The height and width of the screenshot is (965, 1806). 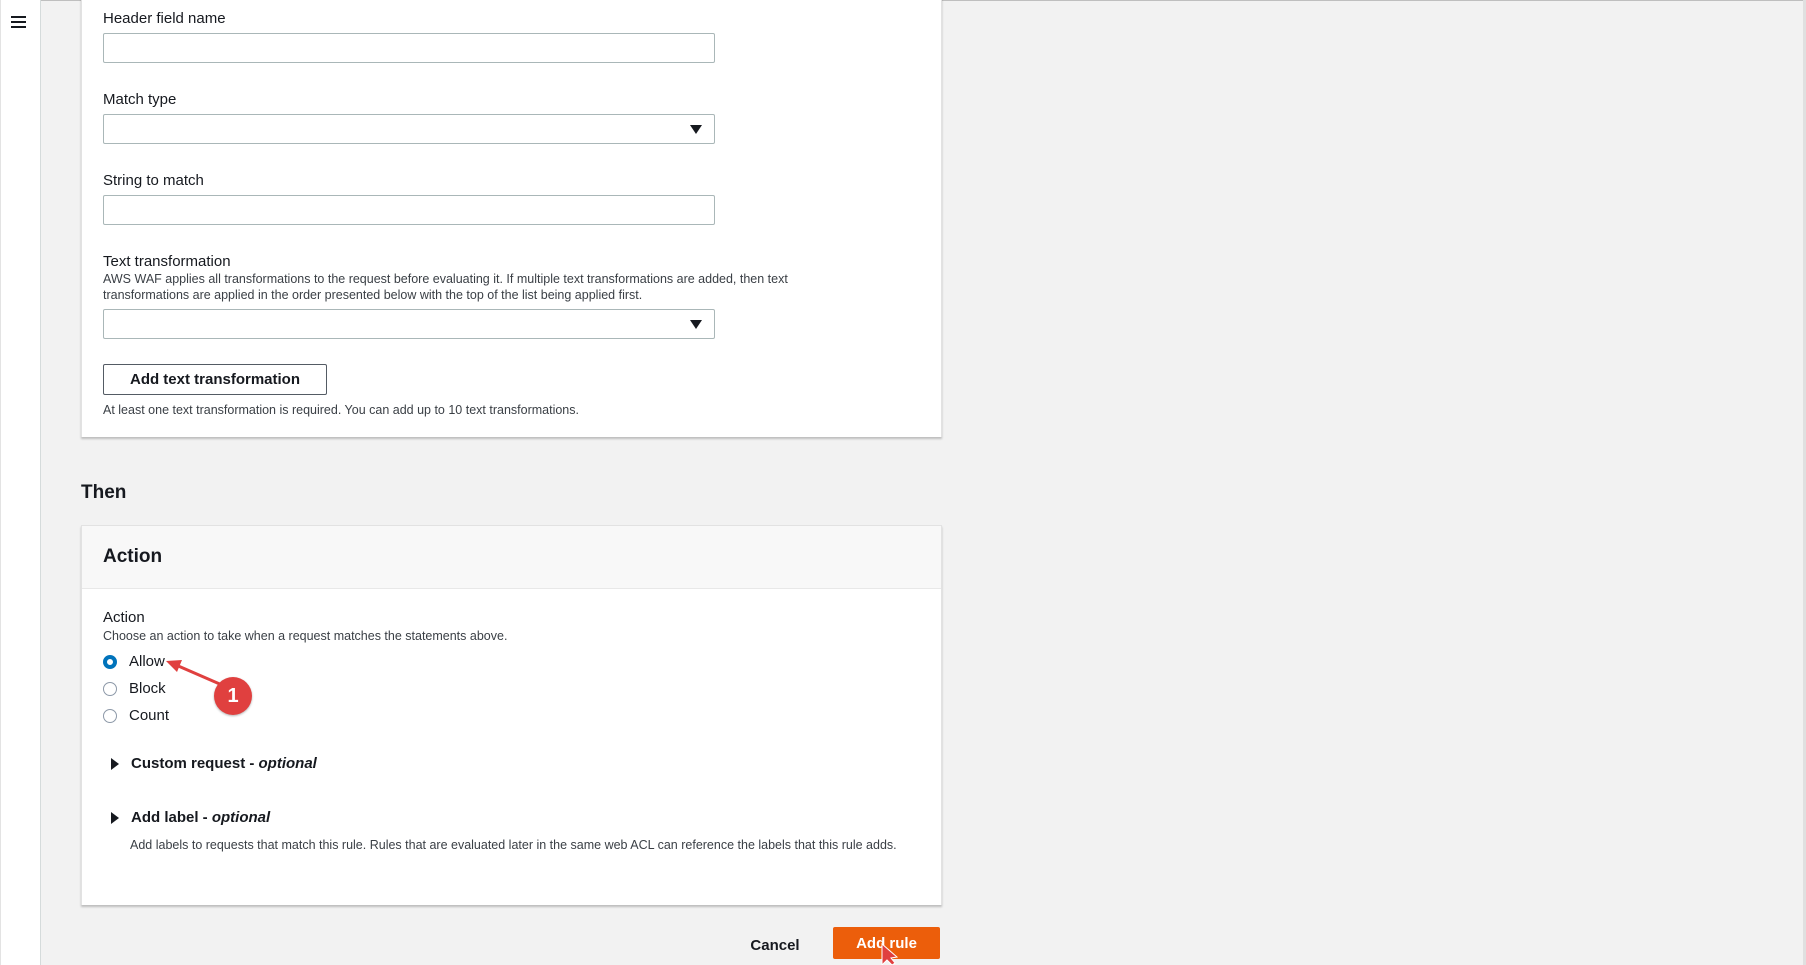 I want to click on radio-allow: Allow, so click(x=134, y=661).